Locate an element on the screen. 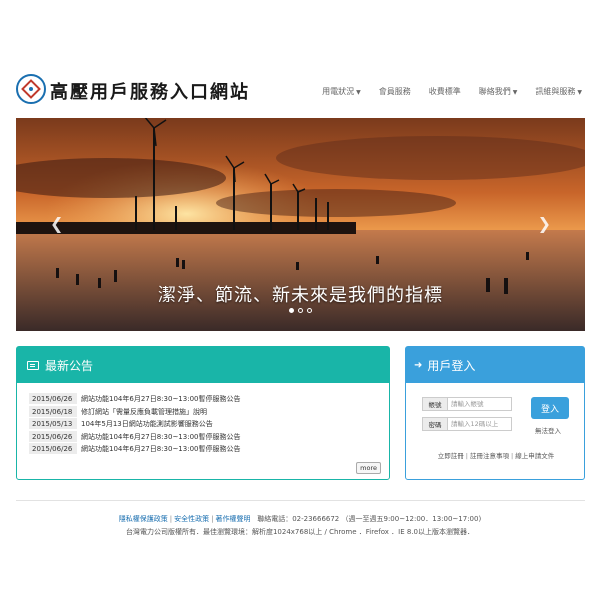  register-link: 立即註冊 is located at coordinates (451, 456).